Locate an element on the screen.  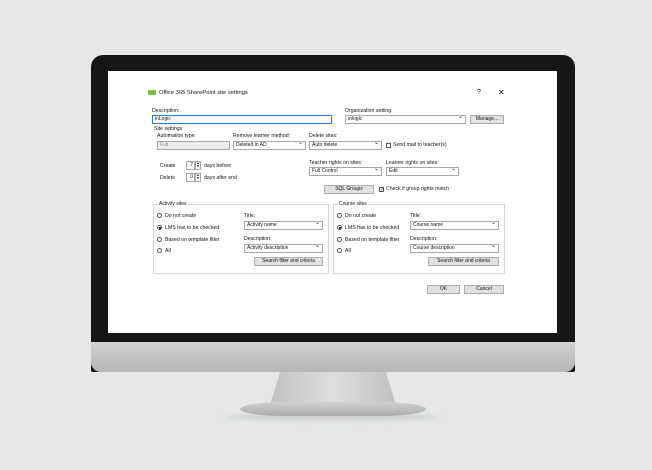
check-group-rights-checkbox: ✓ is located at coordinates (381, 190).